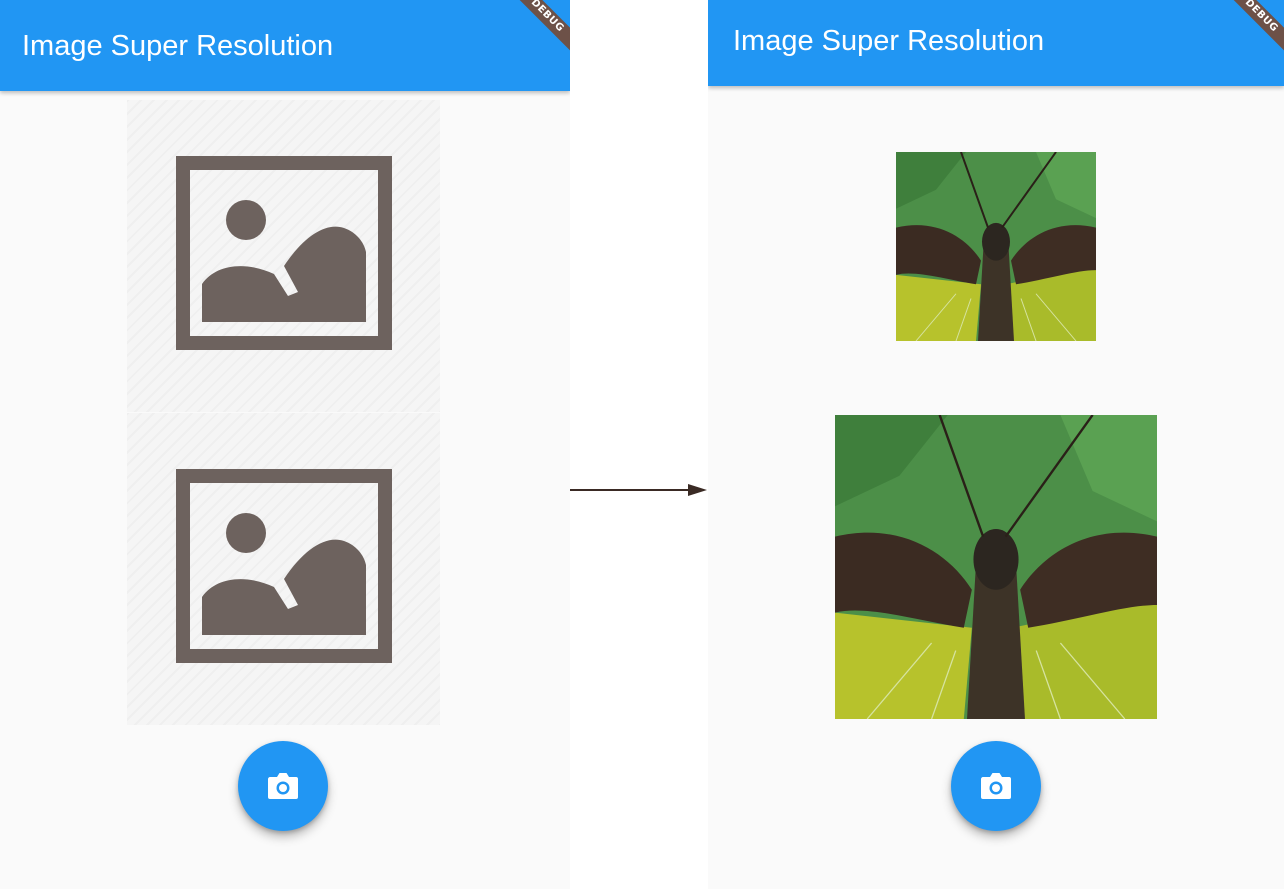 The height and width of the screenshot is (889, 1284). What do you see at coordinates (638, 490) in the screenshot?
I see `right-arrow-icon` at bounding box center [638, 490].